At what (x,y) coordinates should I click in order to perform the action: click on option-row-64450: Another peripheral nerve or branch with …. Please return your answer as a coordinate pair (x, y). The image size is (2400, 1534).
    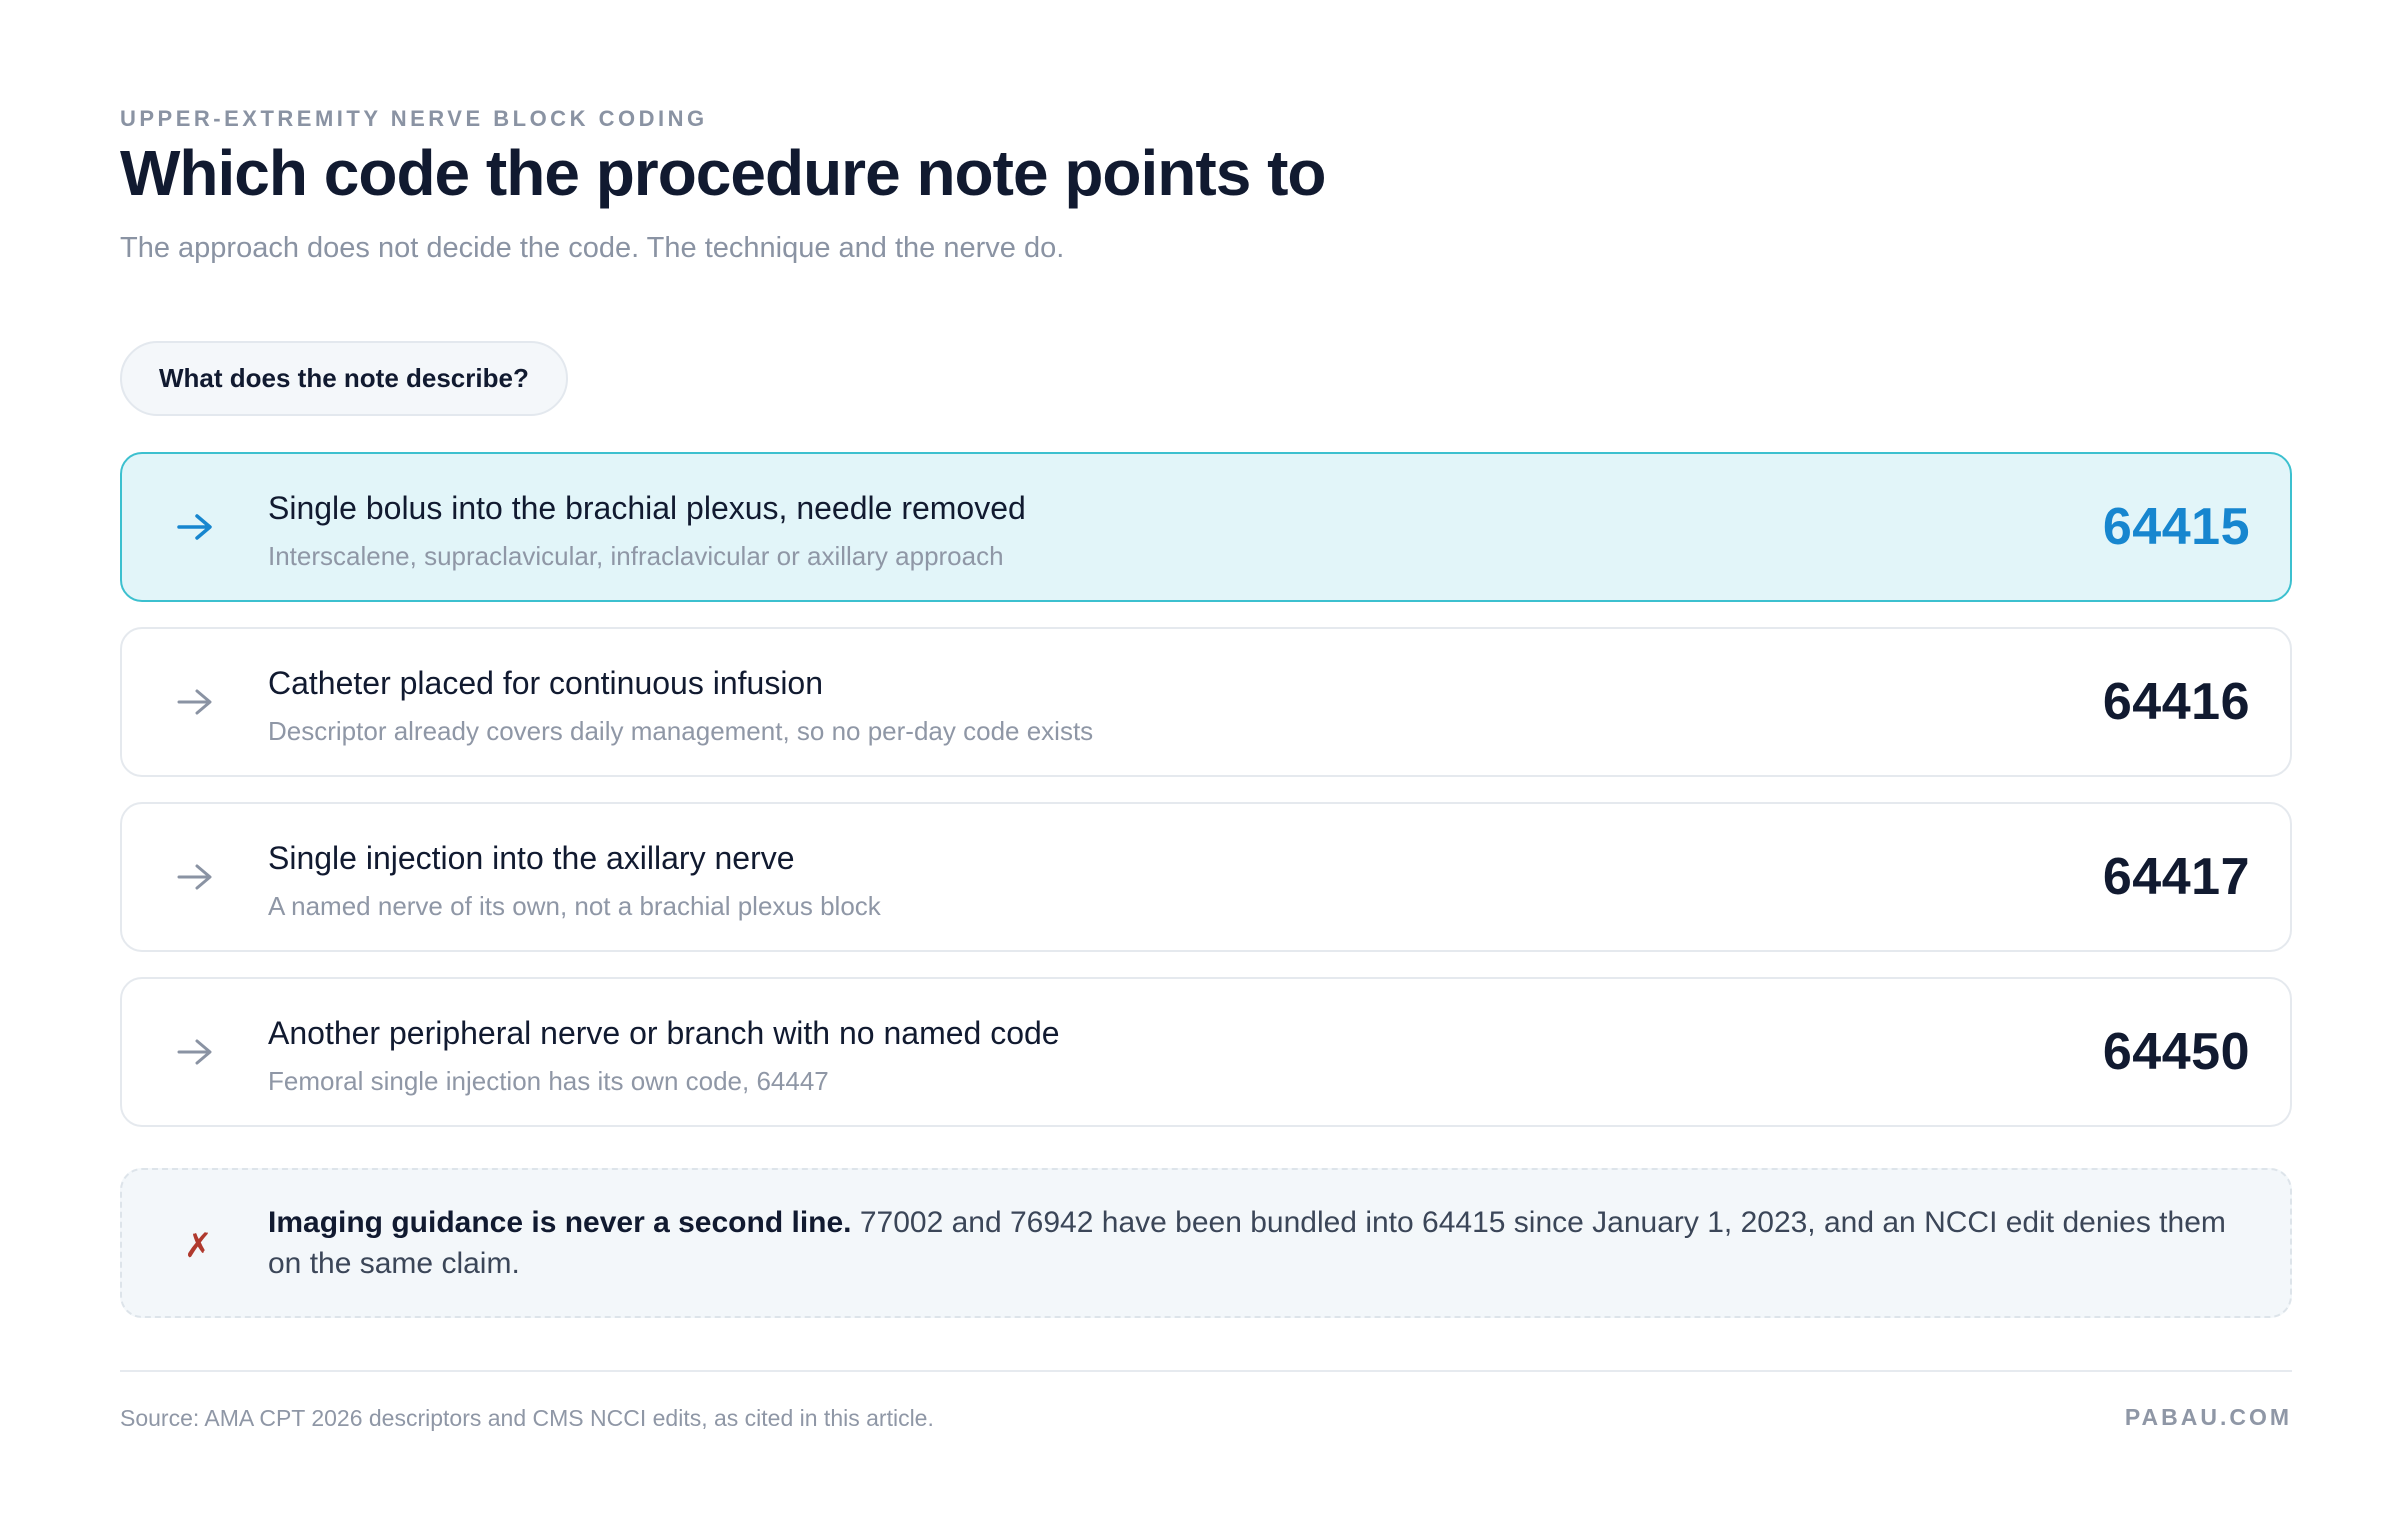
    Looking at the image, I should click on (1206, 1052).